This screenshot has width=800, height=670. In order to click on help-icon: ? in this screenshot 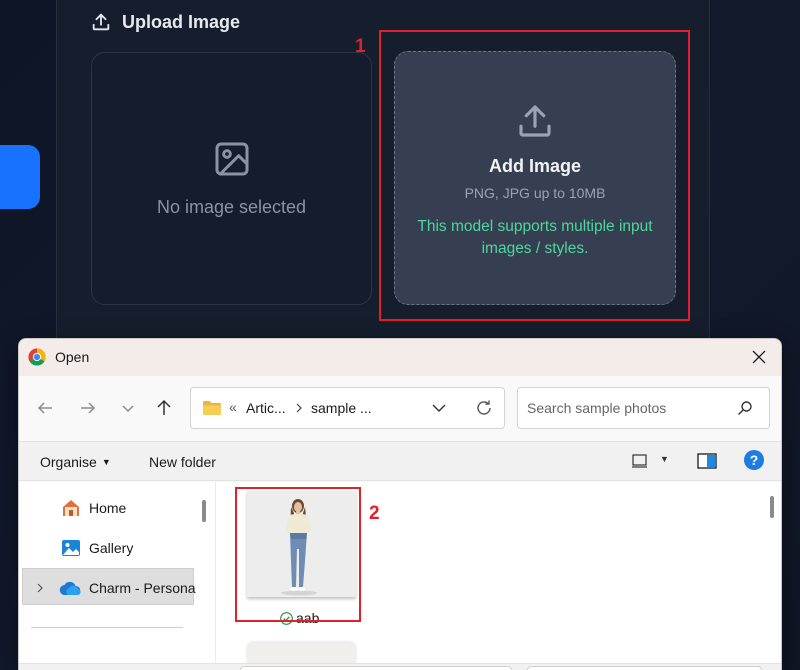, I will do `click(754, 460)`.